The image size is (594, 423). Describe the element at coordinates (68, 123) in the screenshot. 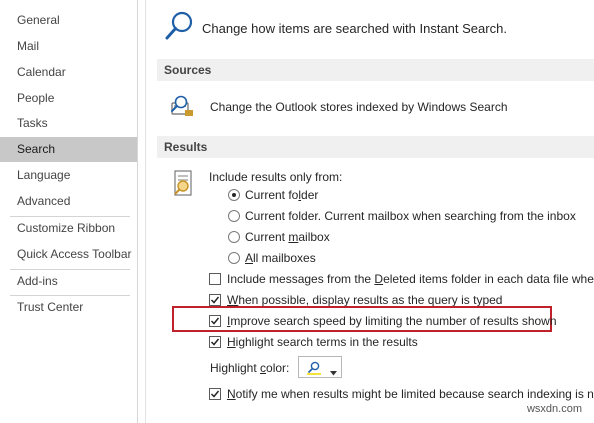

I see `sidebar-item-tasks: Tasks` at that location.